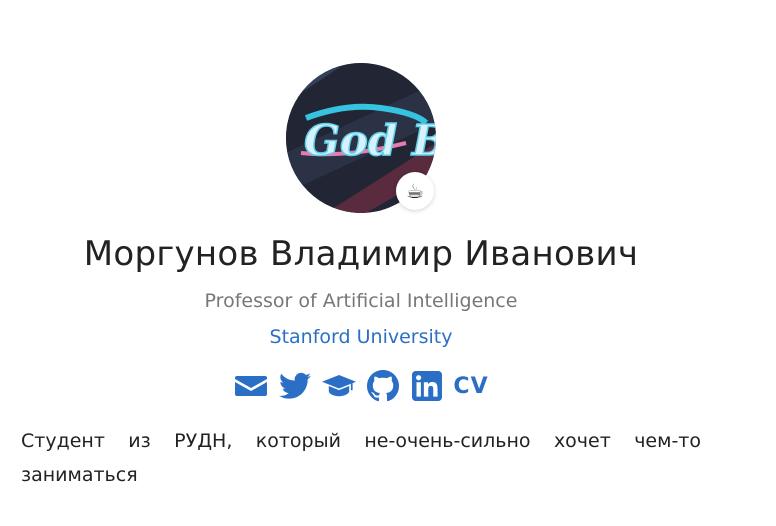 The image size is (776, 526). I want to click on profile-title: Professor of Artificial Intelligence, so click(361, 301).